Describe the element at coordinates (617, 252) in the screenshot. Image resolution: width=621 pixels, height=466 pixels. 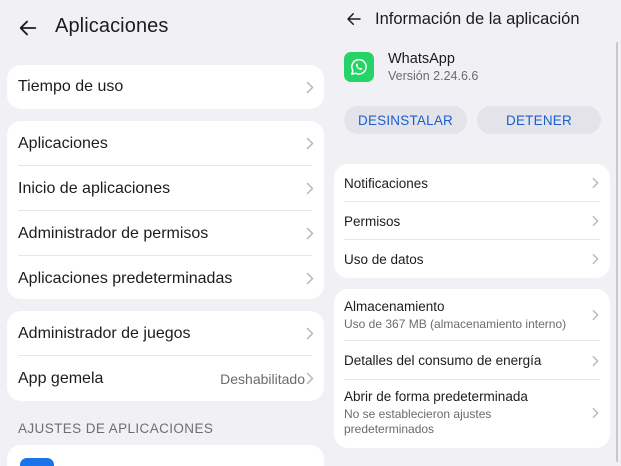
I see `scrollbar` at that location.